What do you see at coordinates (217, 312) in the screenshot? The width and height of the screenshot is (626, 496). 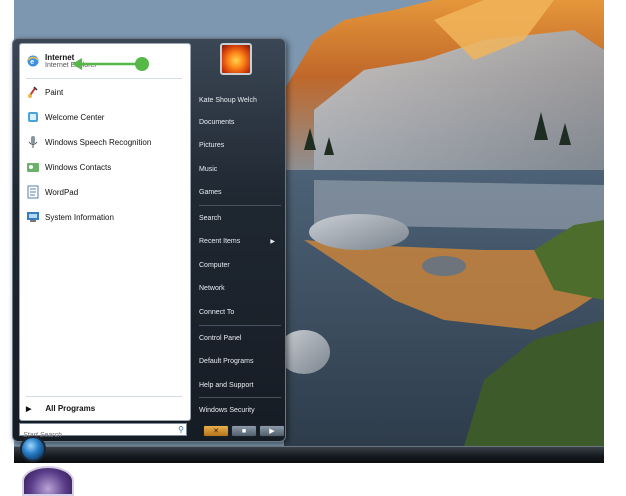 I see `place-label: Connect To` at bounding box center [217, 312].